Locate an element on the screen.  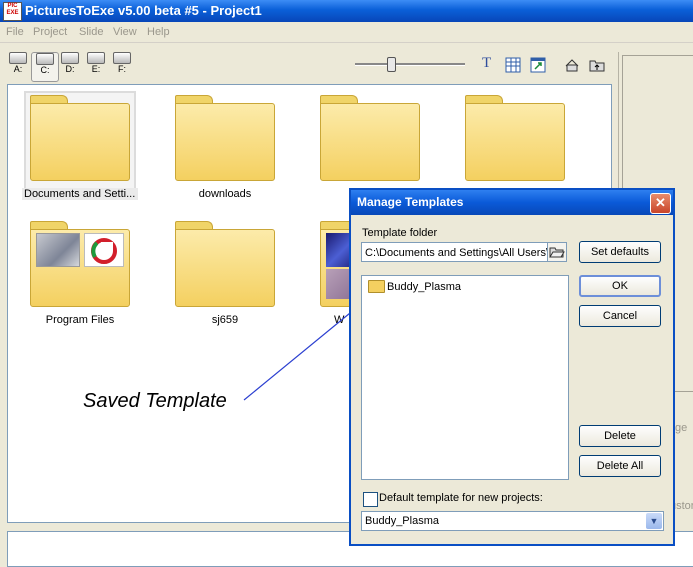
chevron-down-icon: ▼ is located at coordinates (654, 521).